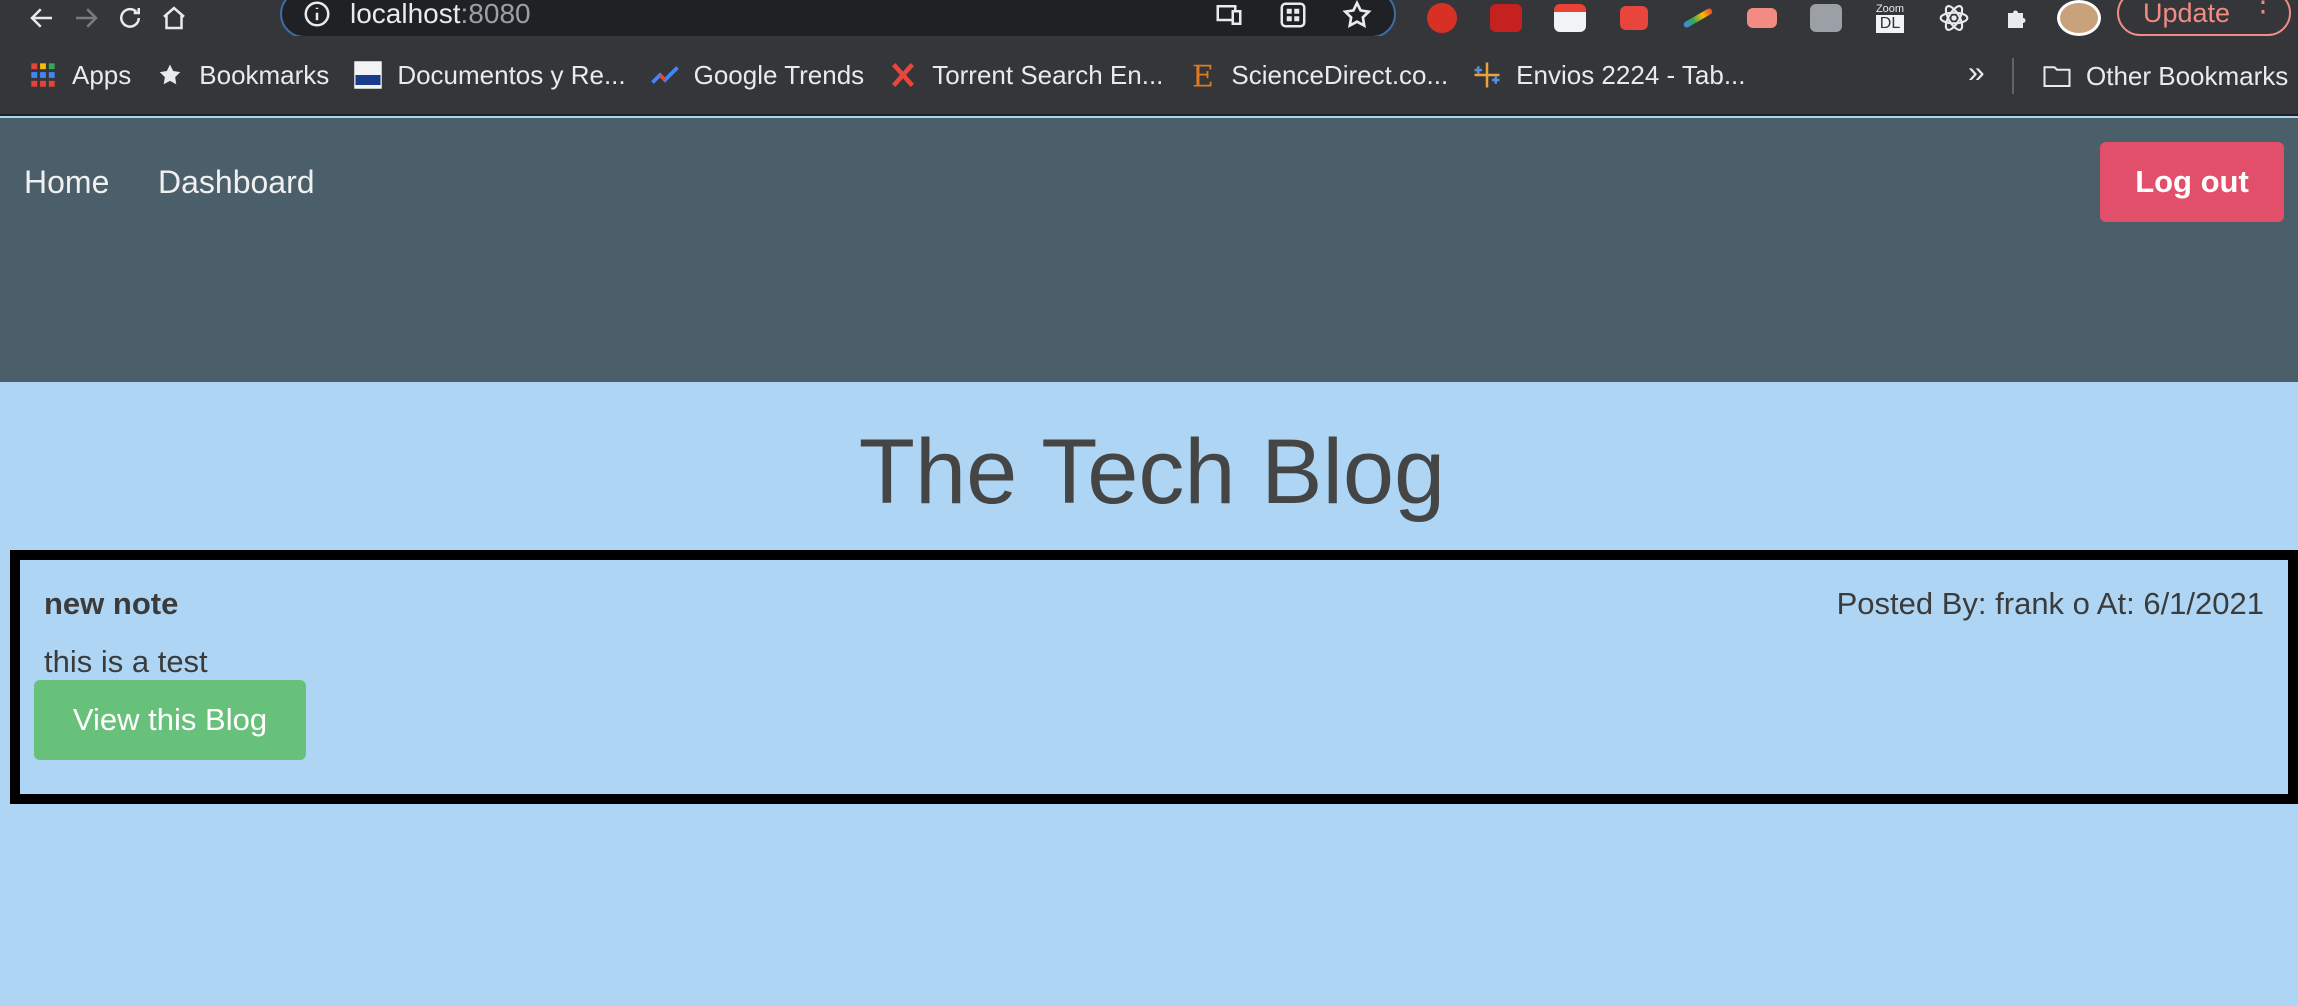 The width and height of the screenshot is (2298, 1006). What do you see at coordinates (665, 75) in the screenshot?
I see `trends-icon` at bounding box center [665, 75].